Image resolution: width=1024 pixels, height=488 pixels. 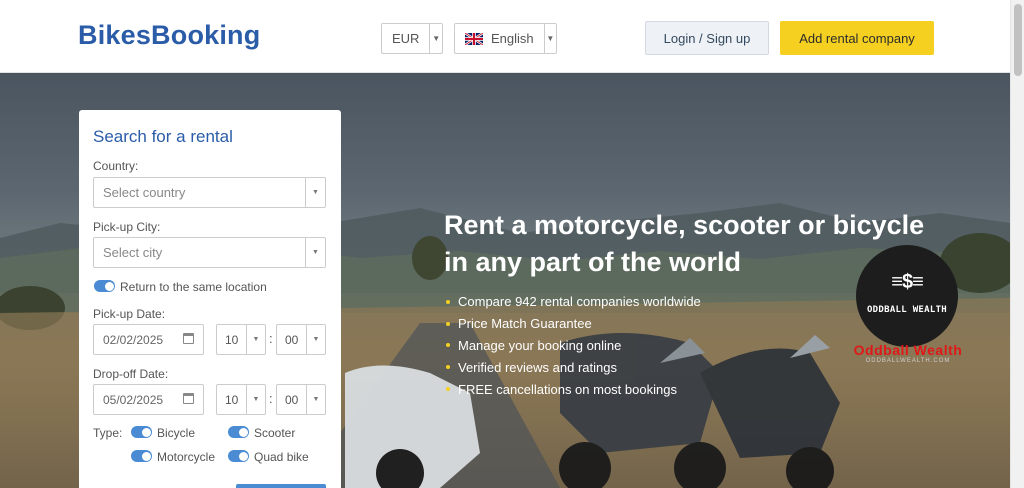 I want to click on bicycle-label: Bicycle, so click(x=176, y=433).